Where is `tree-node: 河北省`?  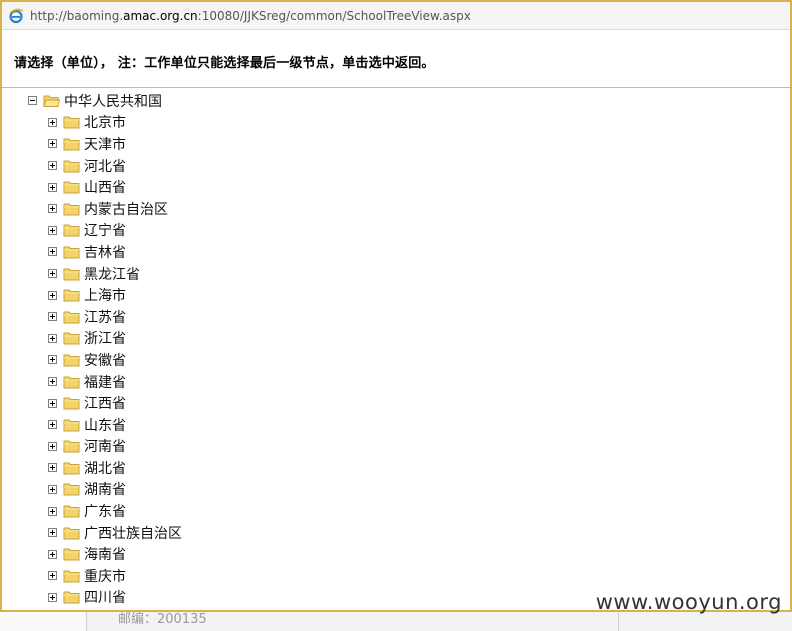
tree-node: 河北省 is located at coordinates (105, 166).